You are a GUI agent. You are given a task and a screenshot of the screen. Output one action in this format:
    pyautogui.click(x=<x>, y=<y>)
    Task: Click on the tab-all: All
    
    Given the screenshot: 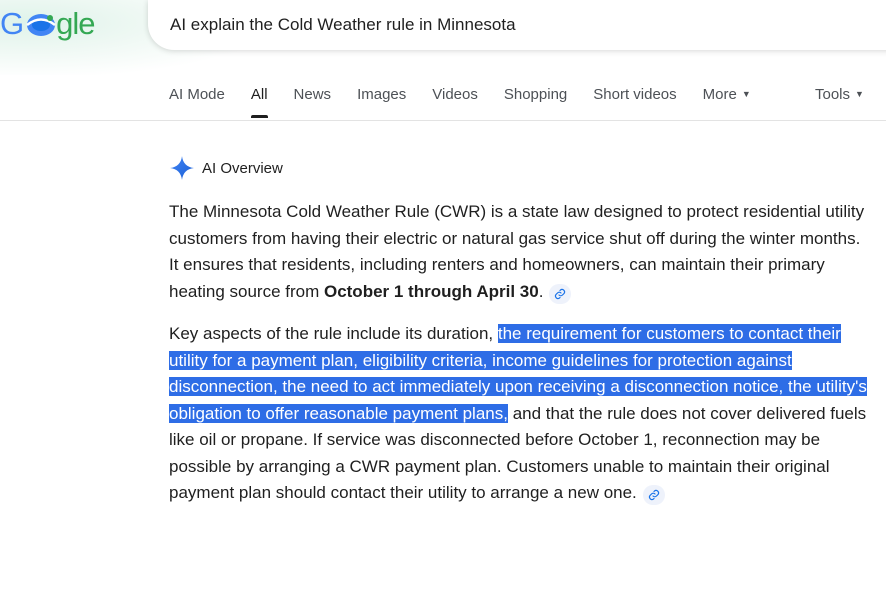 What is the action you would take?
    pyautogui.click(x=259, y=102)
    